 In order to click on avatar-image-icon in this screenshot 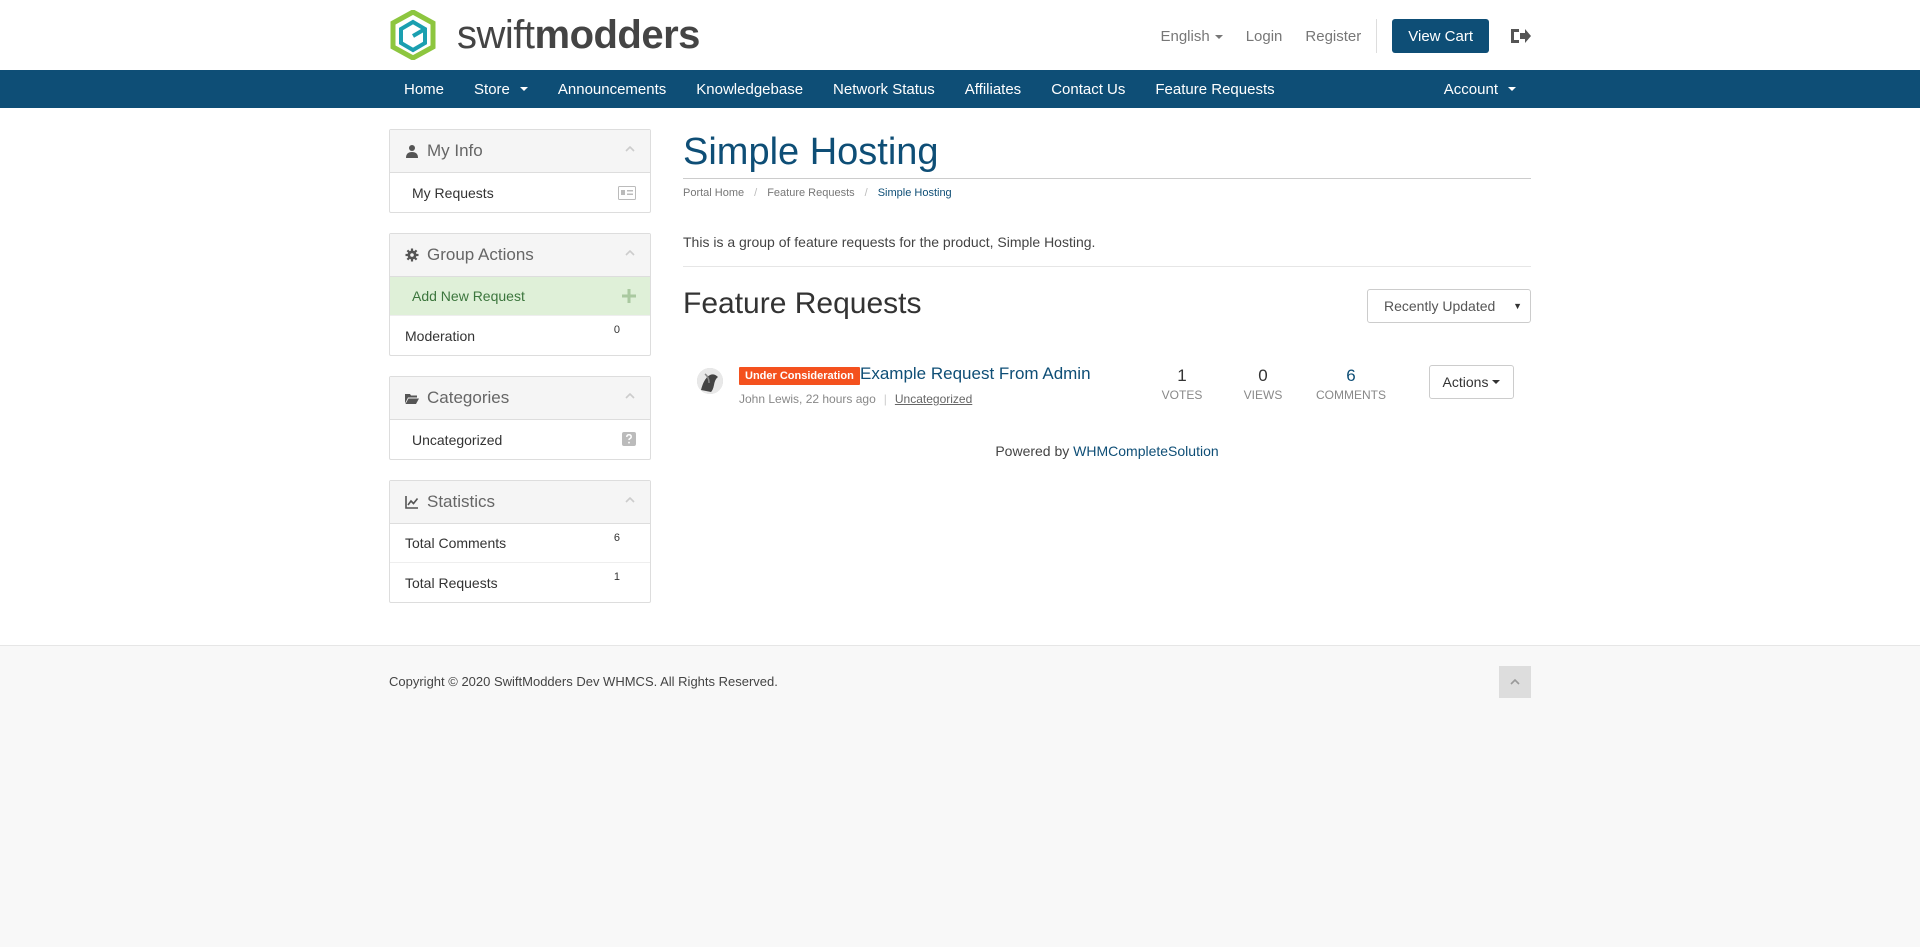, I will do `click(710, 381)`.